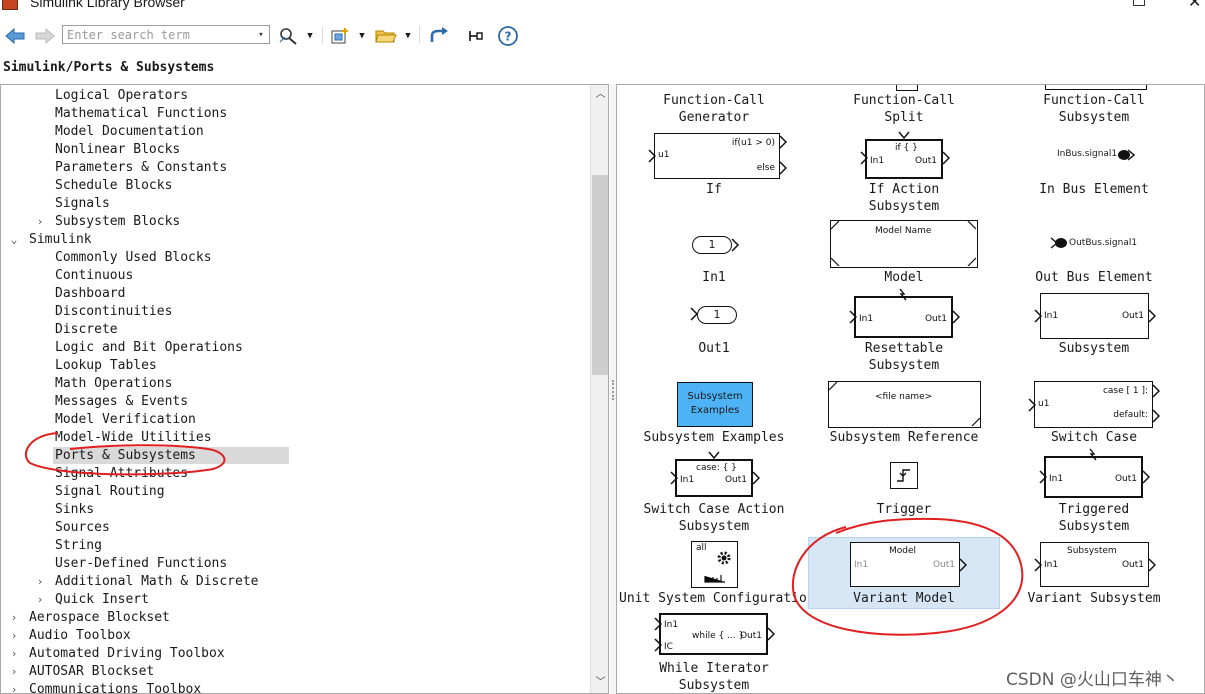 This screenshot has height=694, width=1205. I want to click on find-dropdown-icon: ▼, so click(310, 36).